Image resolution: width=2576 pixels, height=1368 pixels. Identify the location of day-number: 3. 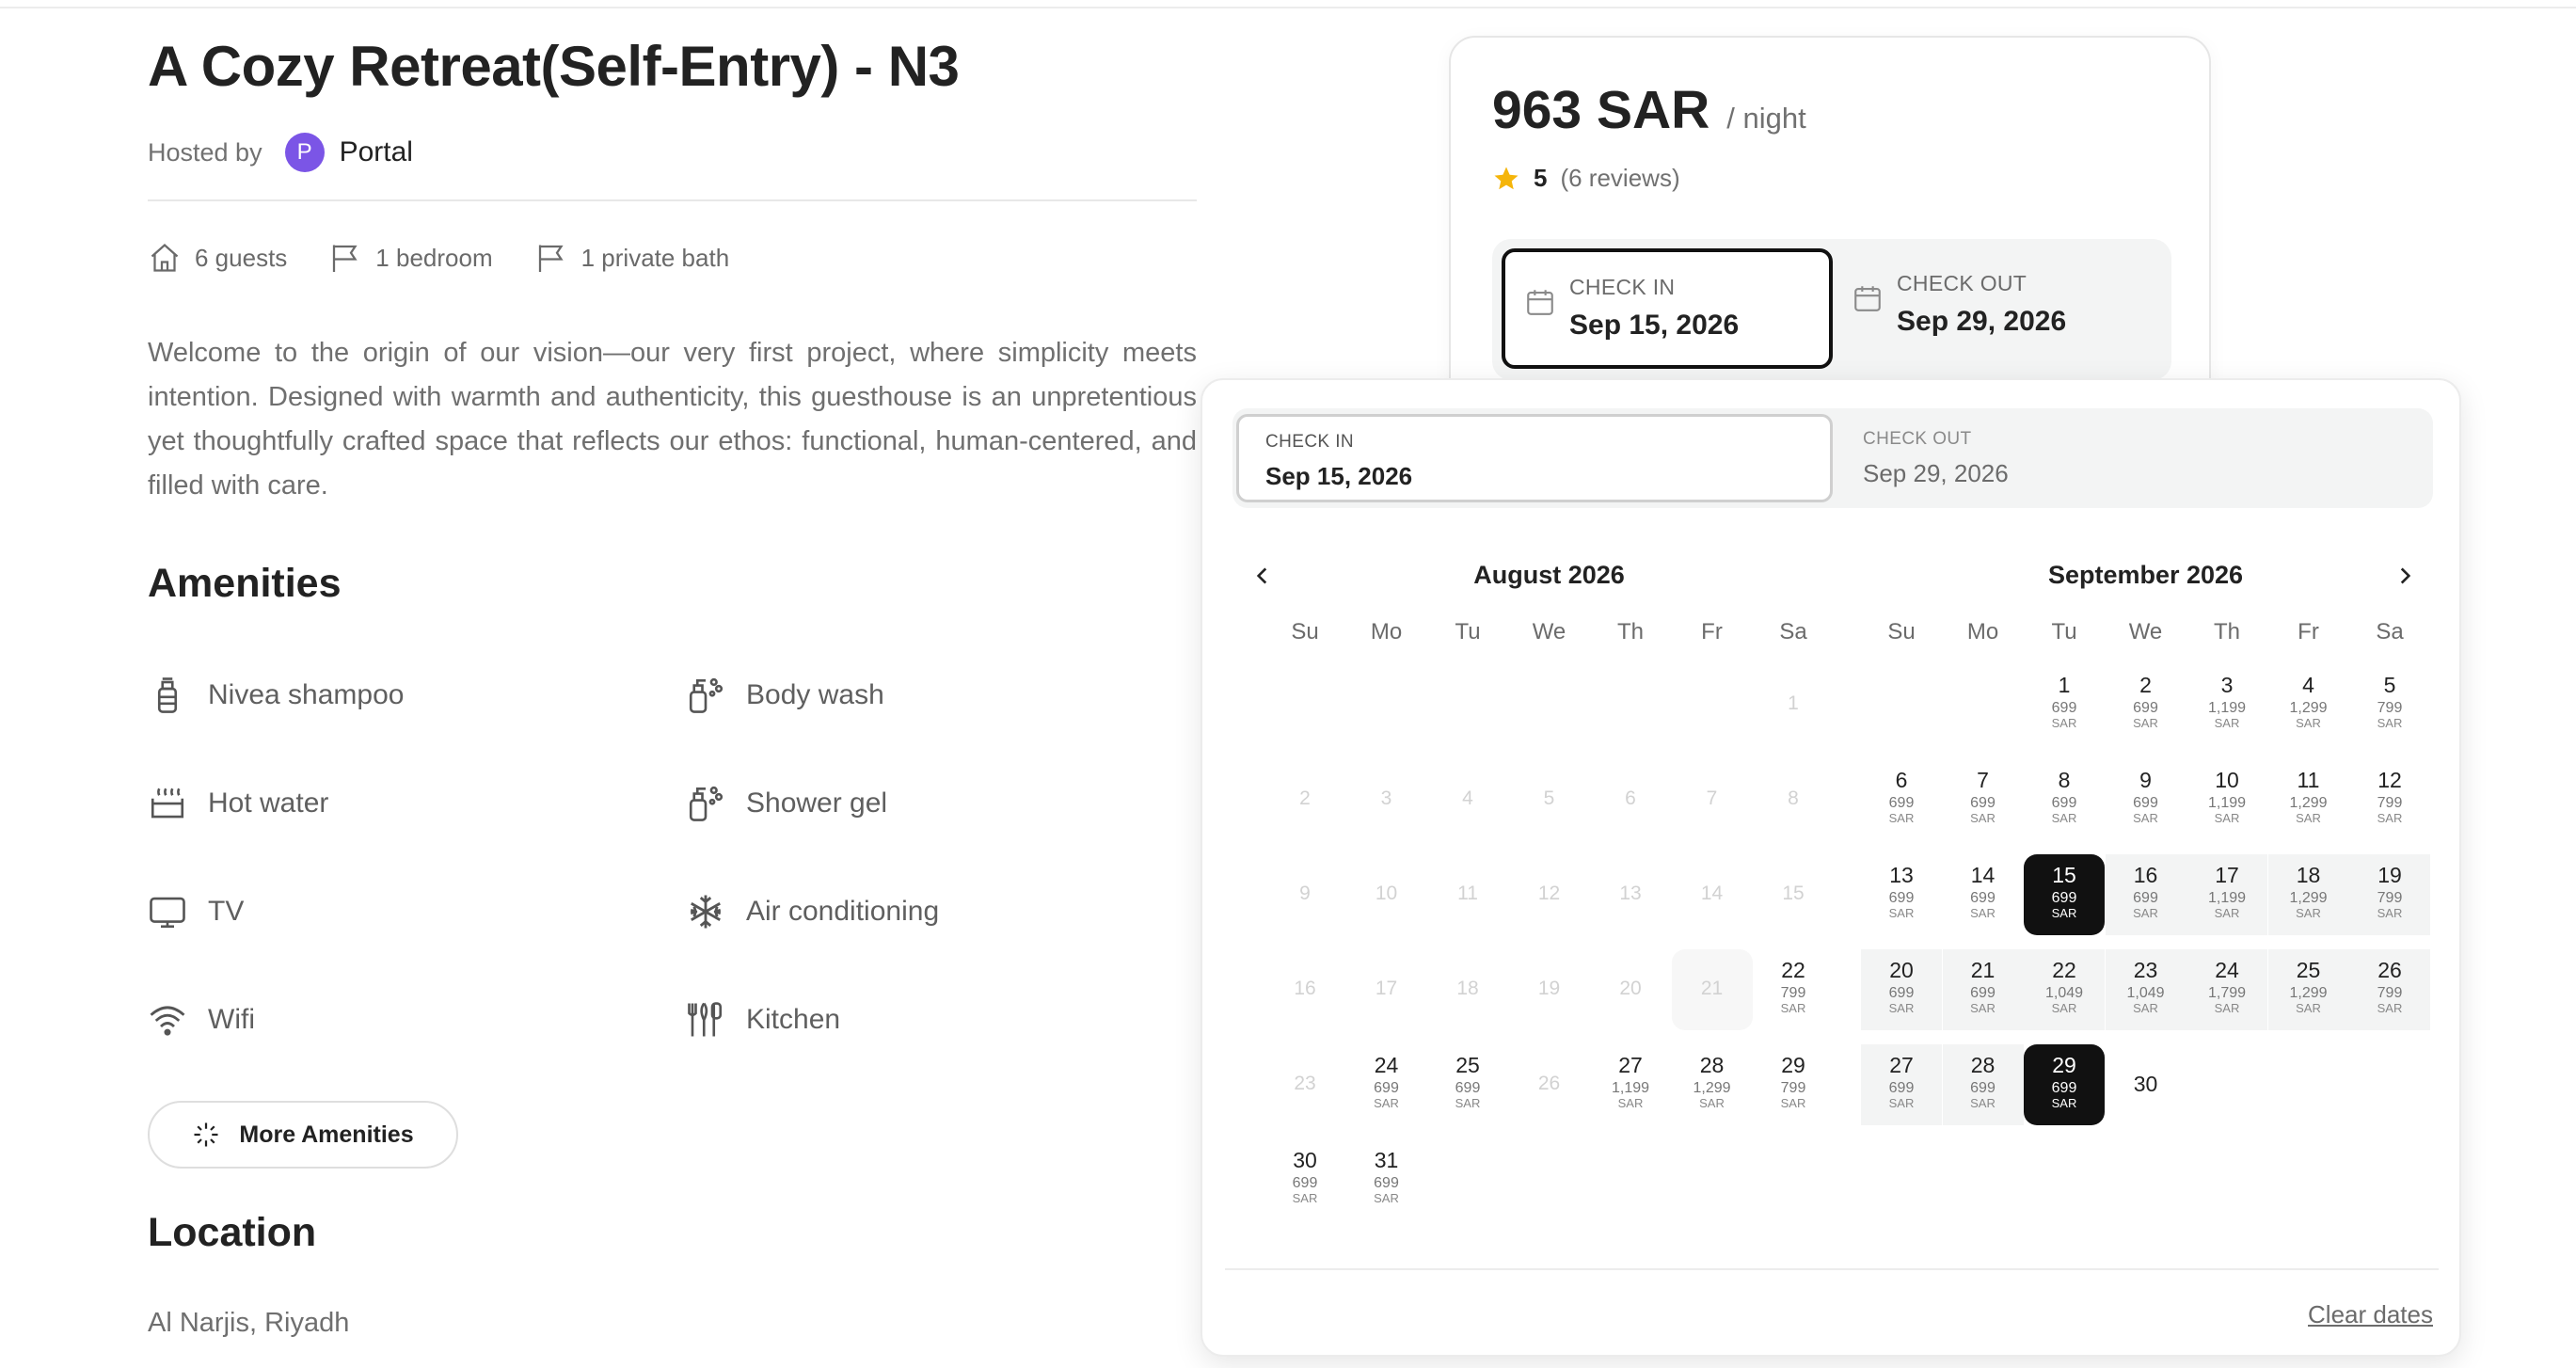
(2227, 685).